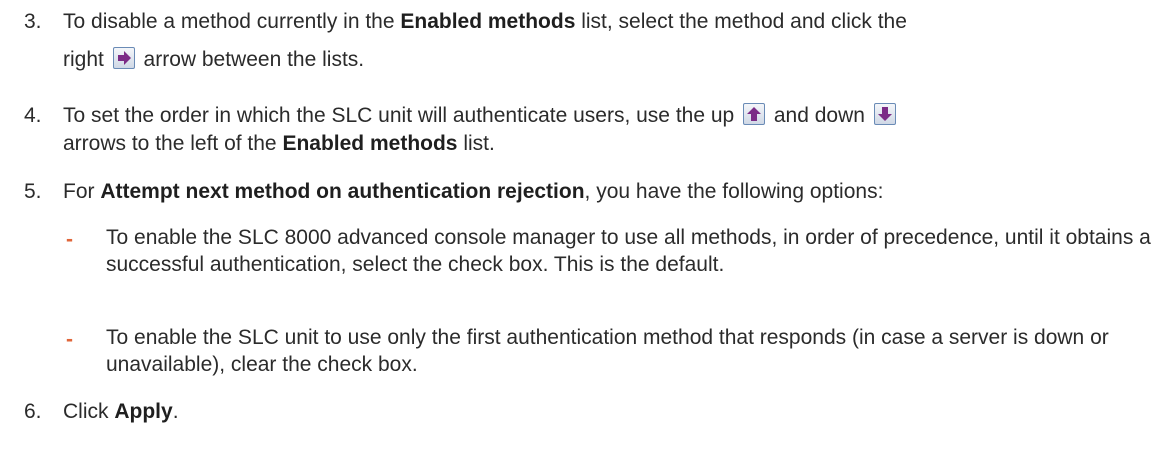 This screenshot has width=1167, height=451. I want to click on down-arrow-icon, so click(884, 114).